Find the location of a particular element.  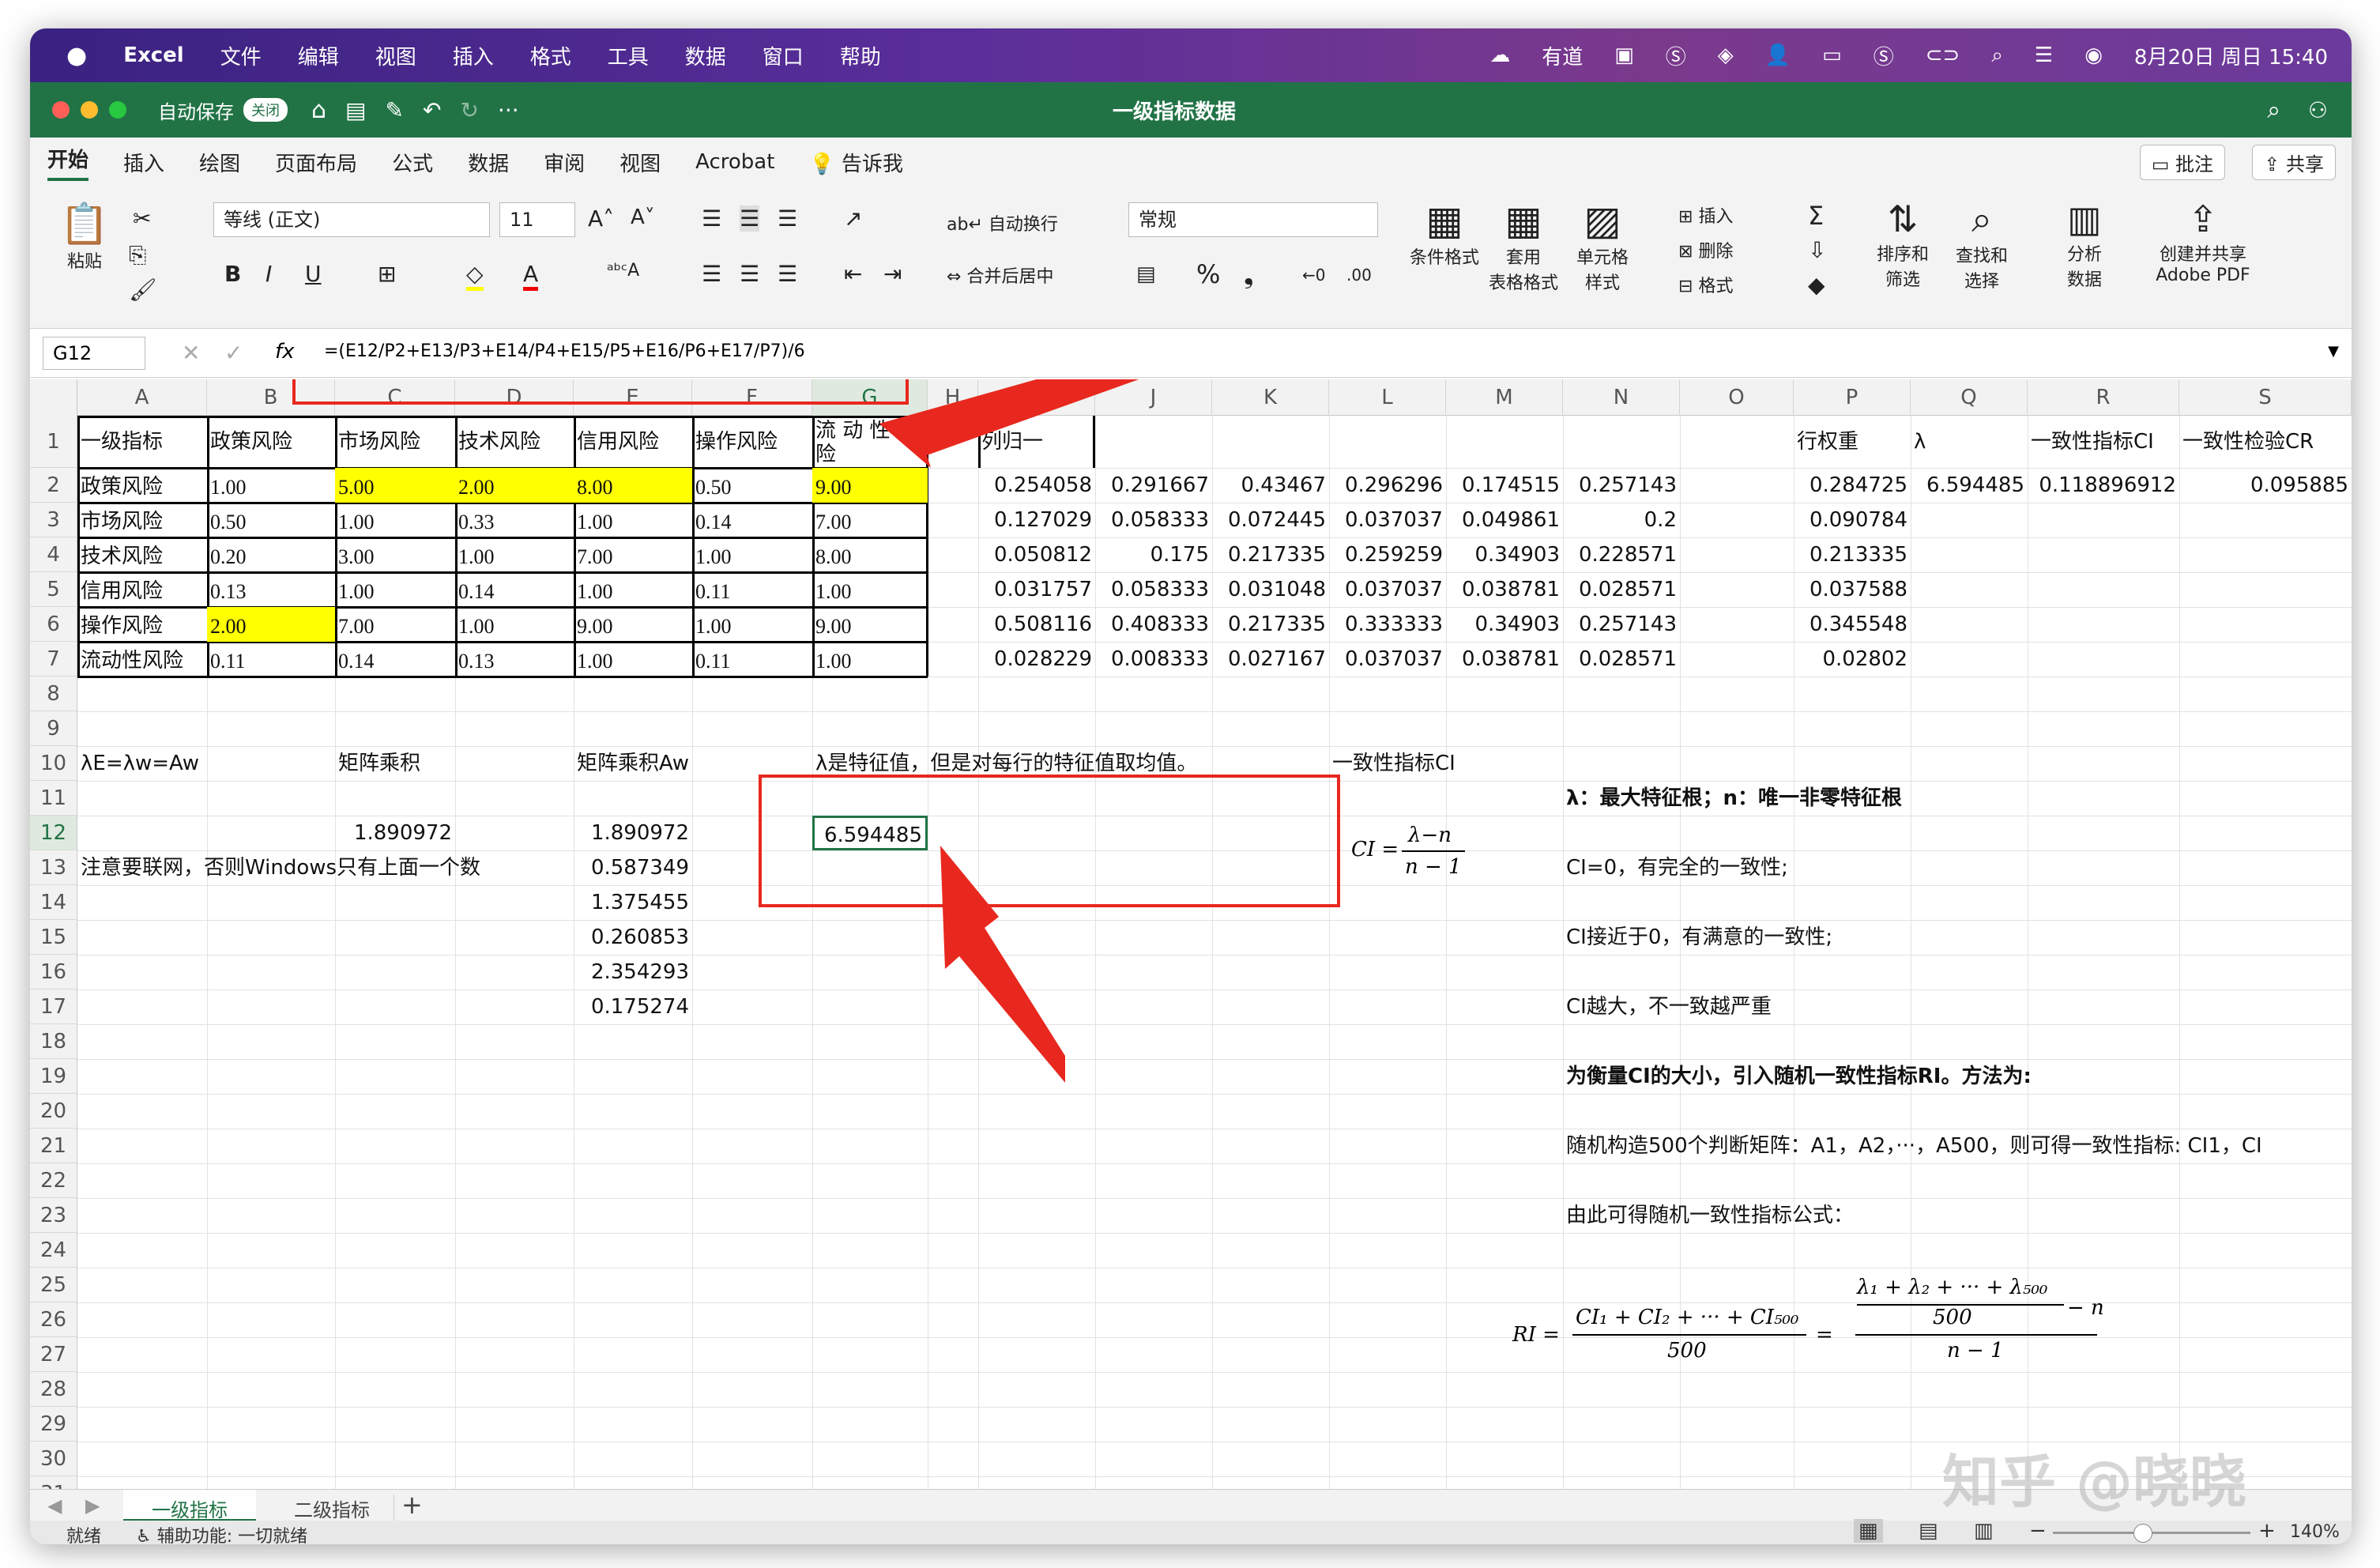

number-format-select: 常规 is located at coordinates (1253, 219).